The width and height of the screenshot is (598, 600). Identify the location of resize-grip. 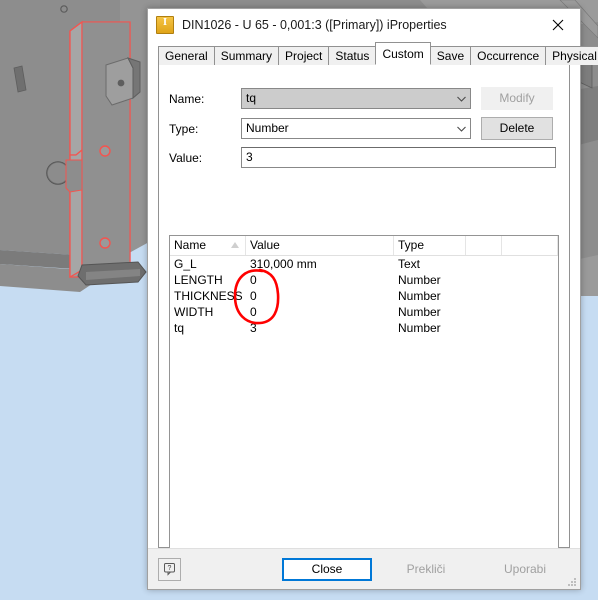
(572, 581).